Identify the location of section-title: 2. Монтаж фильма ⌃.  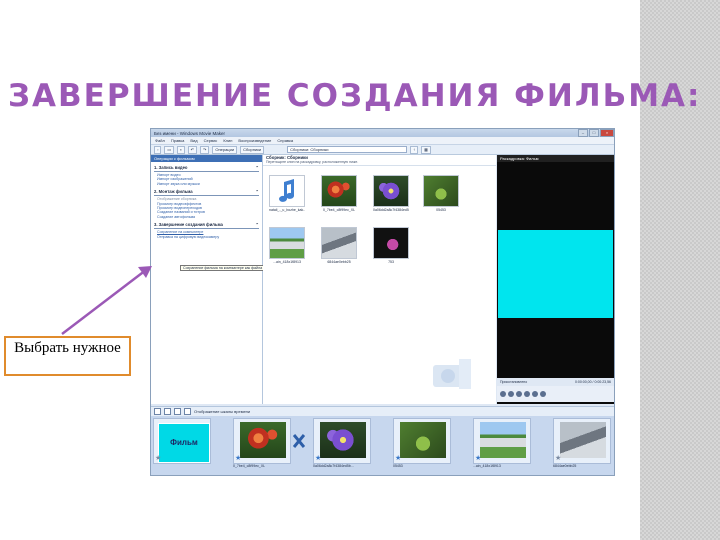
(206, 193).